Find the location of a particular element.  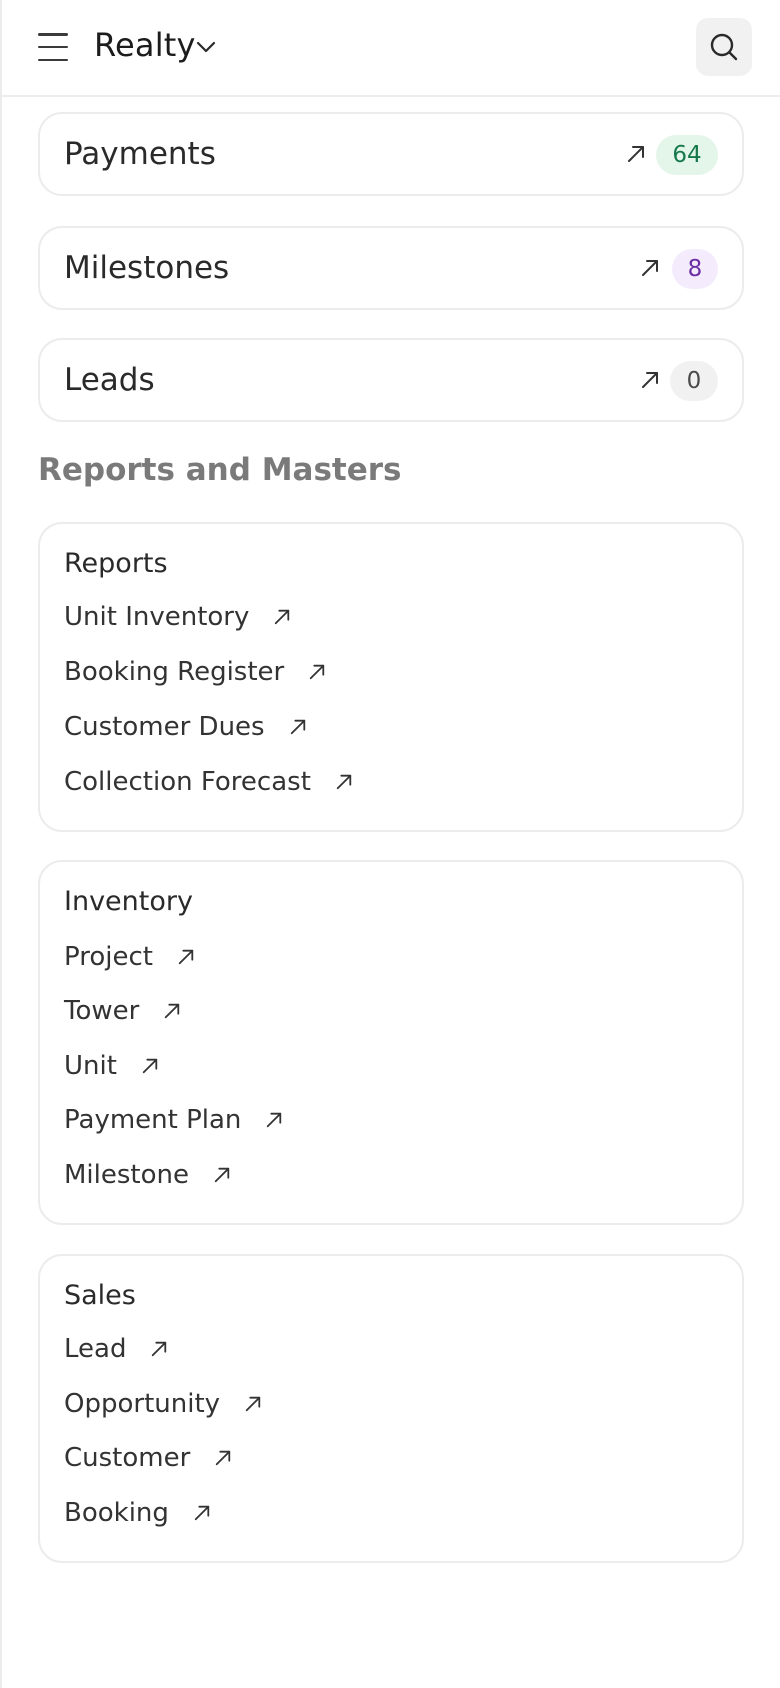

link-label: Unit is located at coordinates (90, 1066).